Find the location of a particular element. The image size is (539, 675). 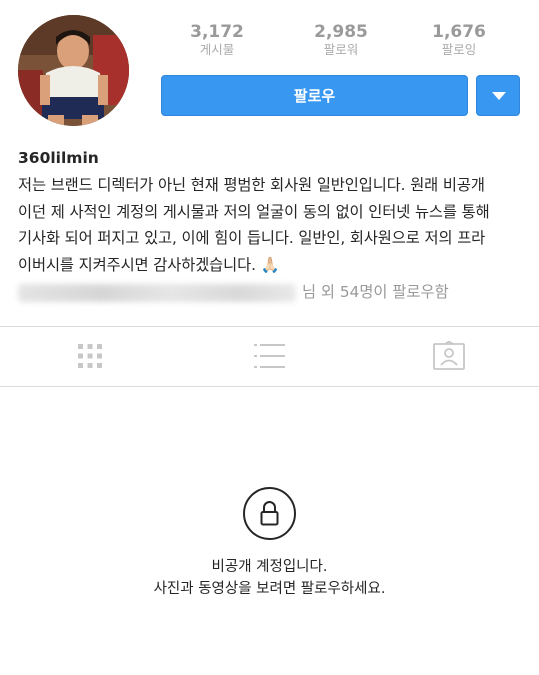

bio-line: 저는 브랜드 디렉터가 아닌 현재 평범한 회사원 일반인입니다. 원래 비공개 is located at coordinates (251, 185).